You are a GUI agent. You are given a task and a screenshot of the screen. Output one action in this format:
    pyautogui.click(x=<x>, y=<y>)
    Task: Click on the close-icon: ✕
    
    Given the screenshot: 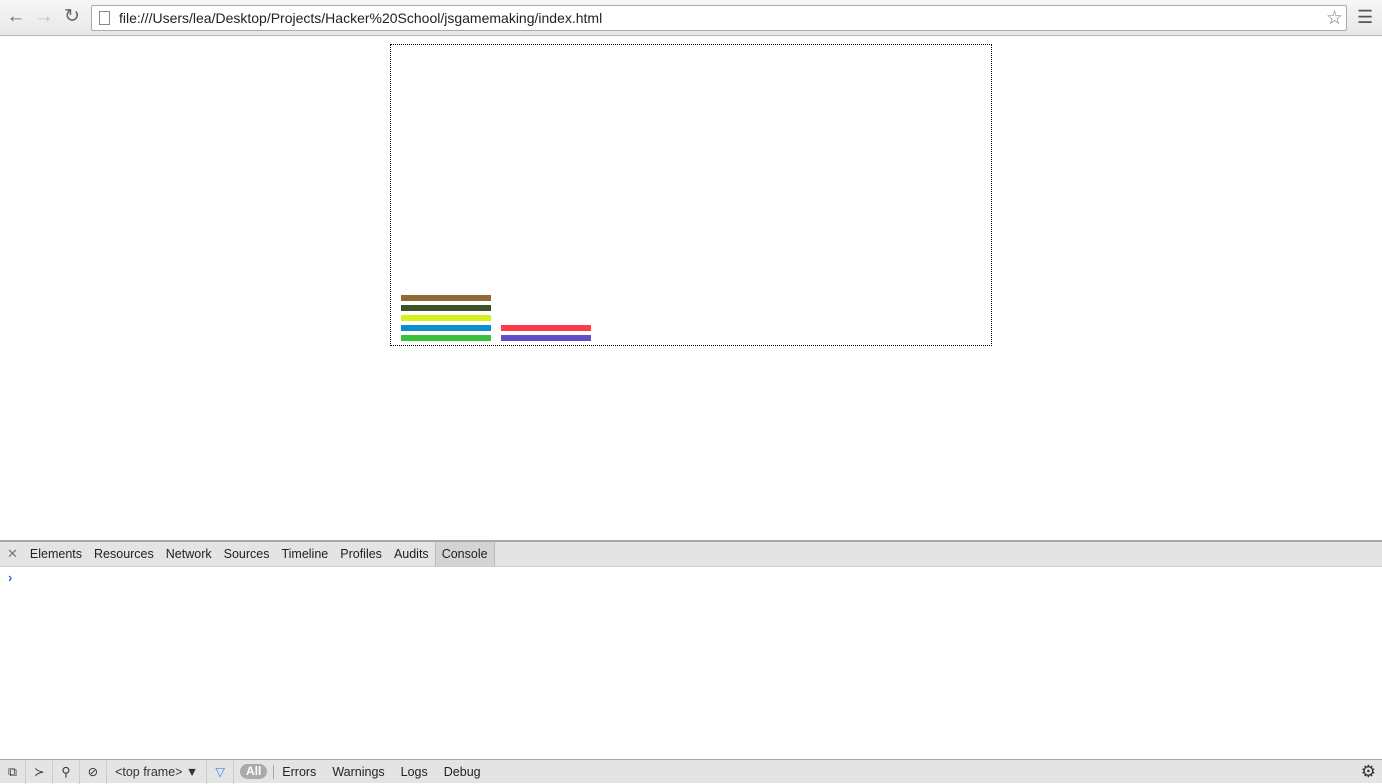 What is the action you would take?
    pyautogui.click(x=12, y=554)
    